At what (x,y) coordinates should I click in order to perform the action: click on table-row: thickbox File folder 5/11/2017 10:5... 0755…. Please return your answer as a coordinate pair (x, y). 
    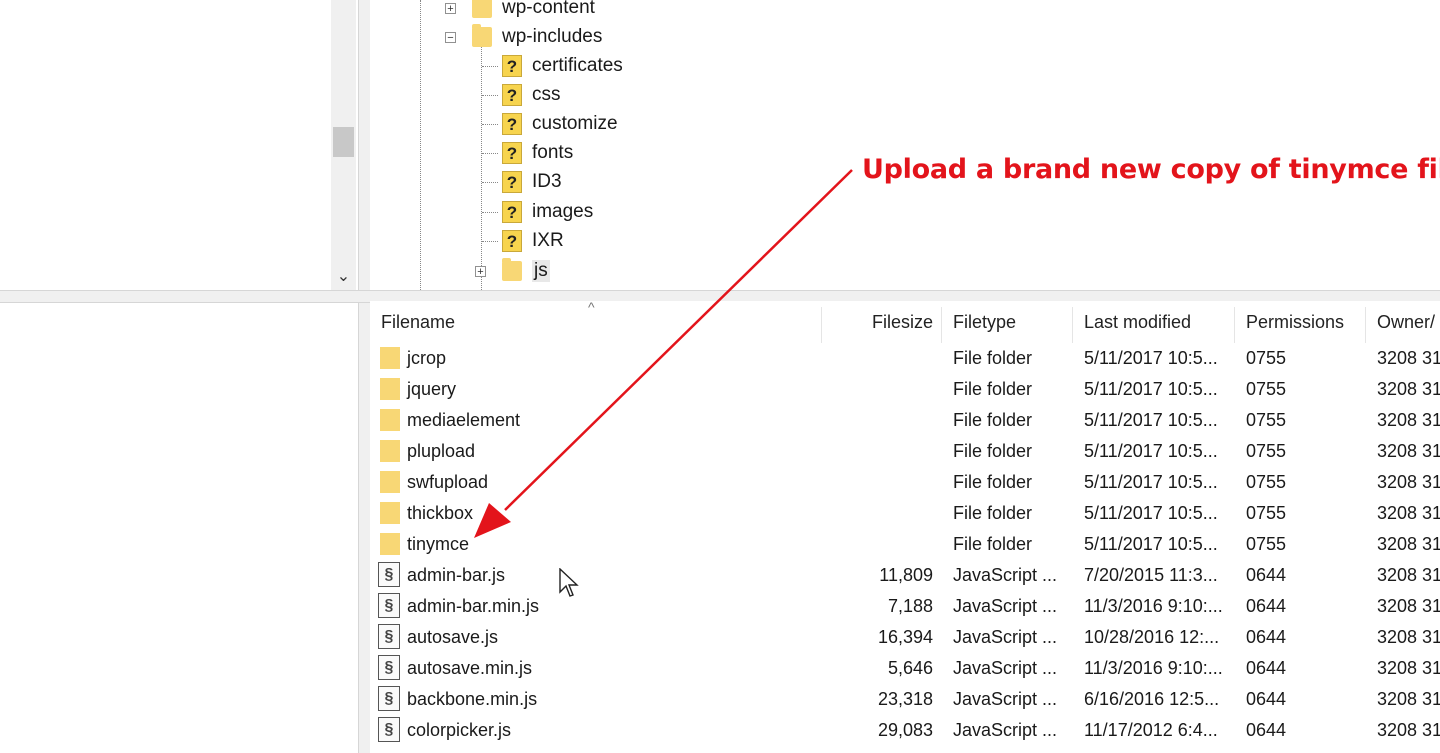
    Looking at the image, I should click on (905, 513).